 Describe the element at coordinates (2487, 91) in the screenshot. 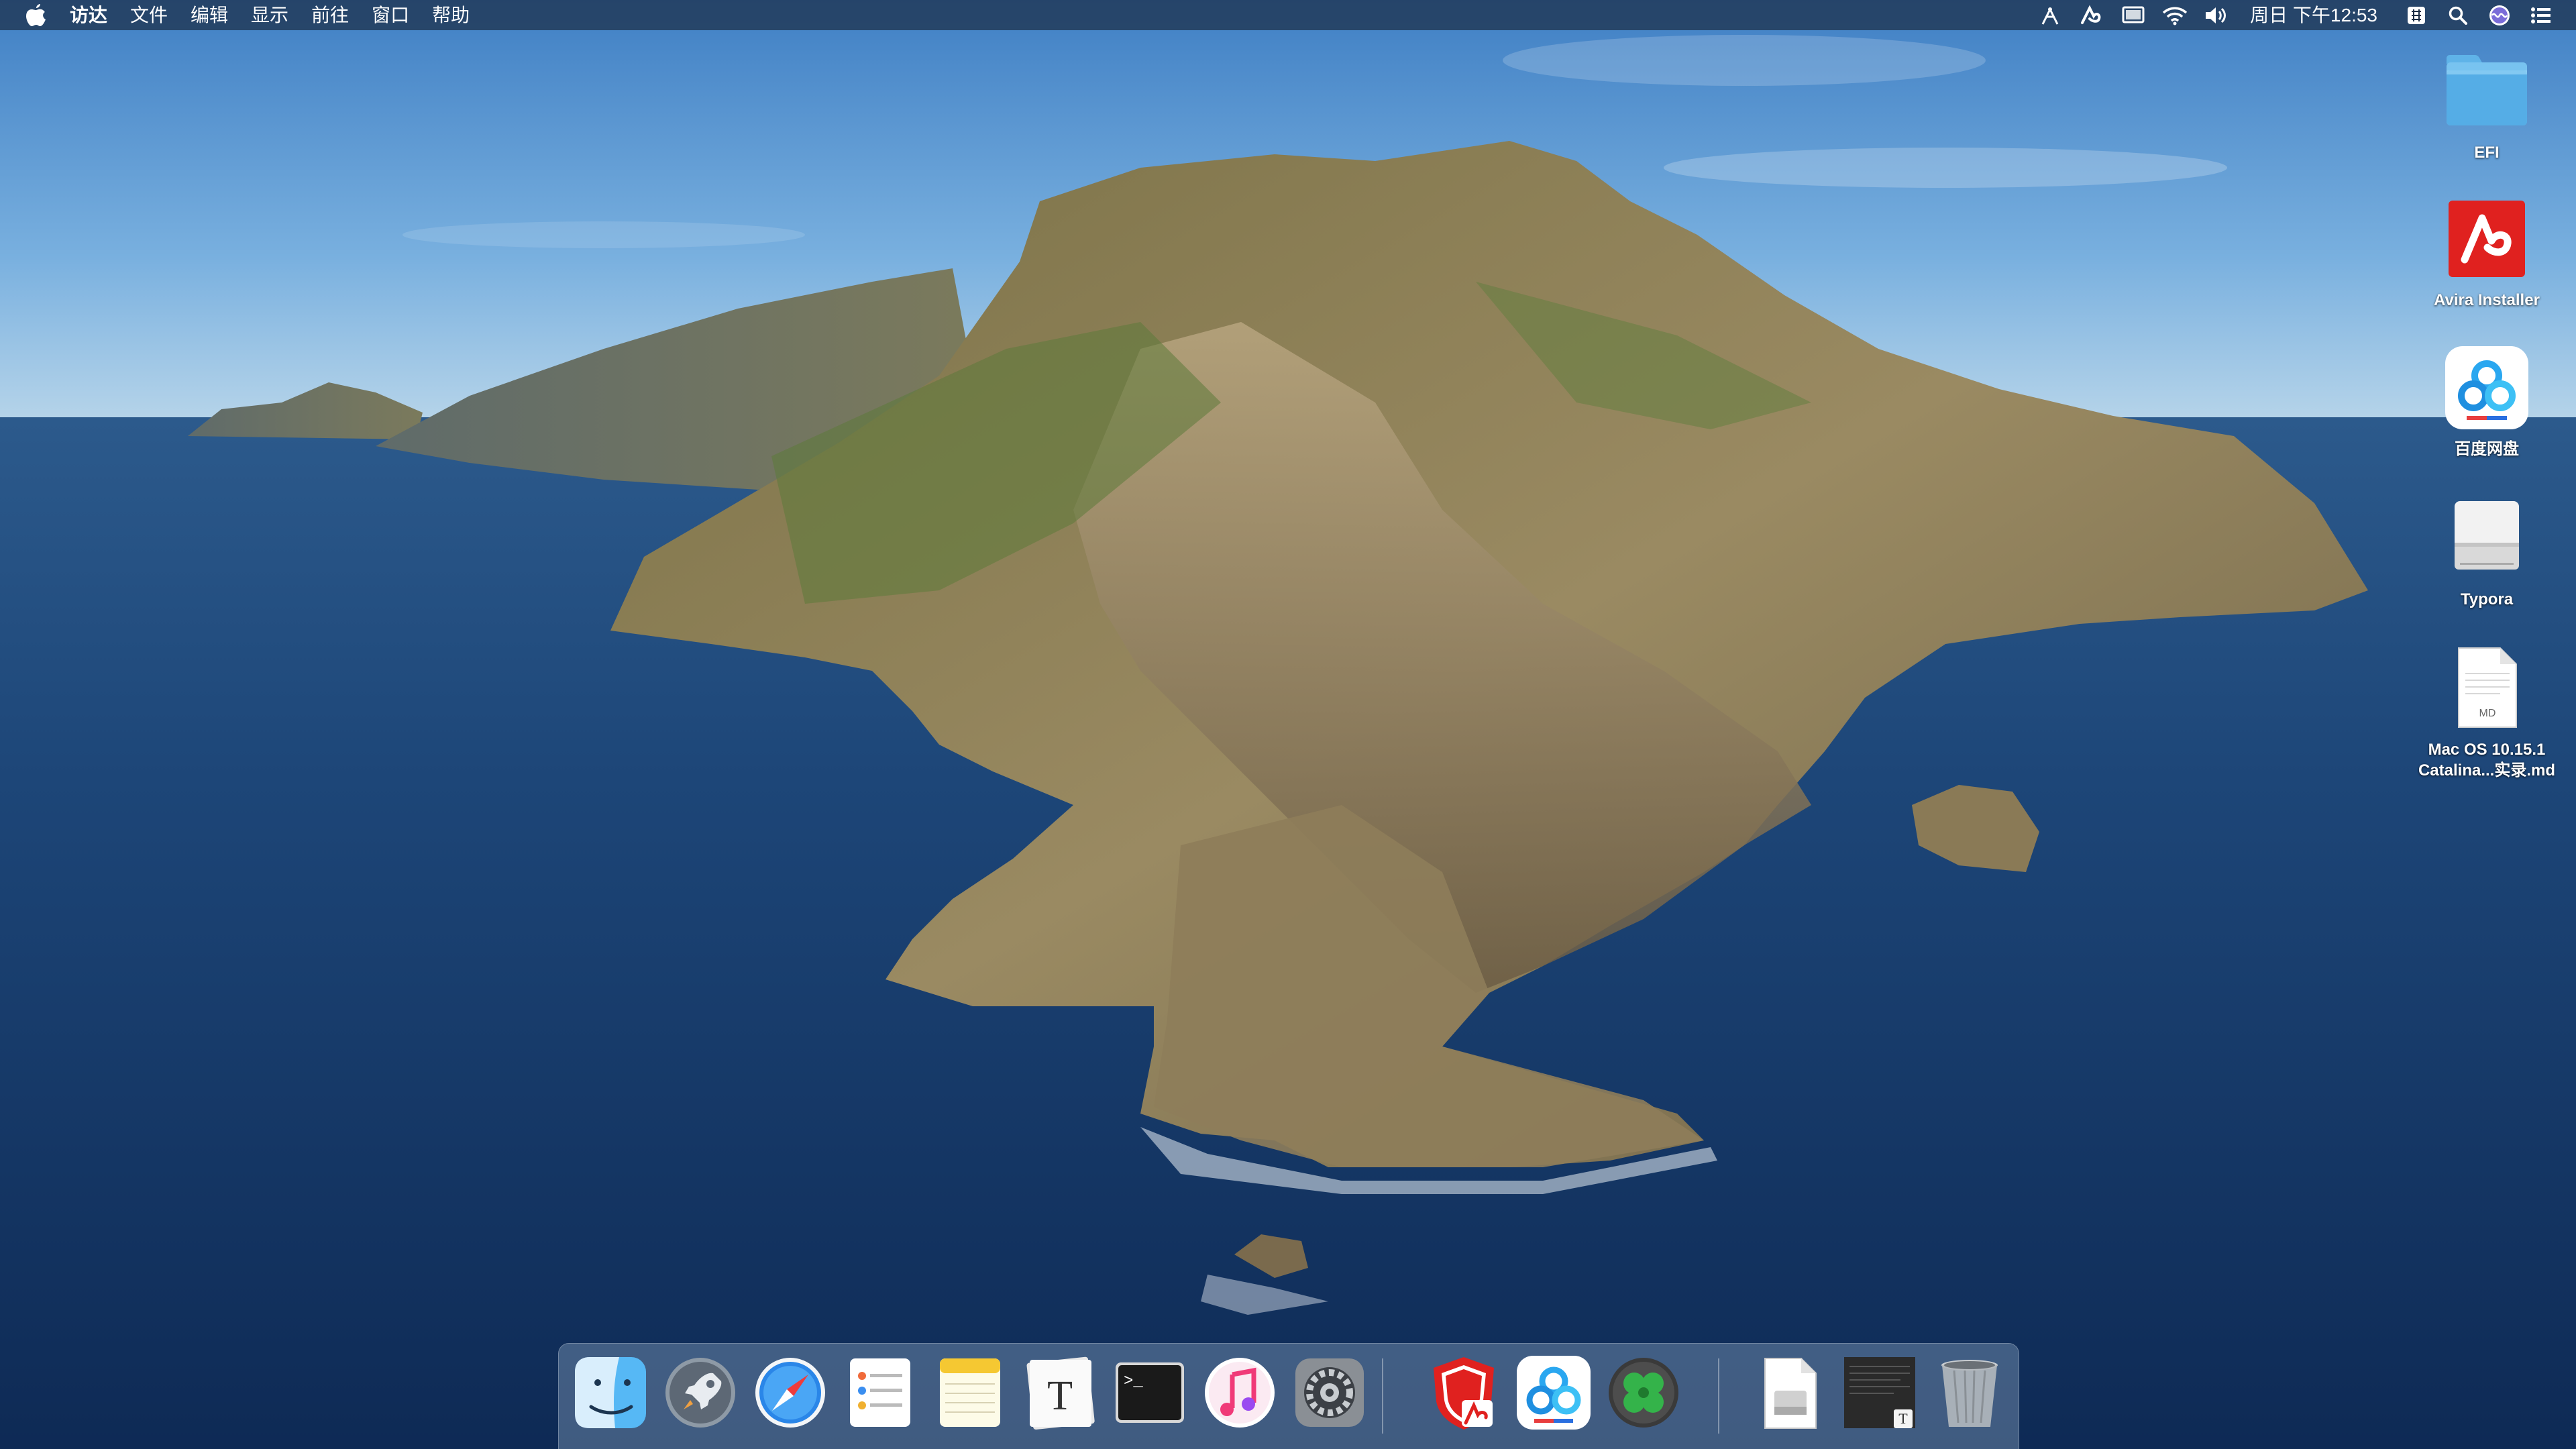

I see `folder-icon` at that location.